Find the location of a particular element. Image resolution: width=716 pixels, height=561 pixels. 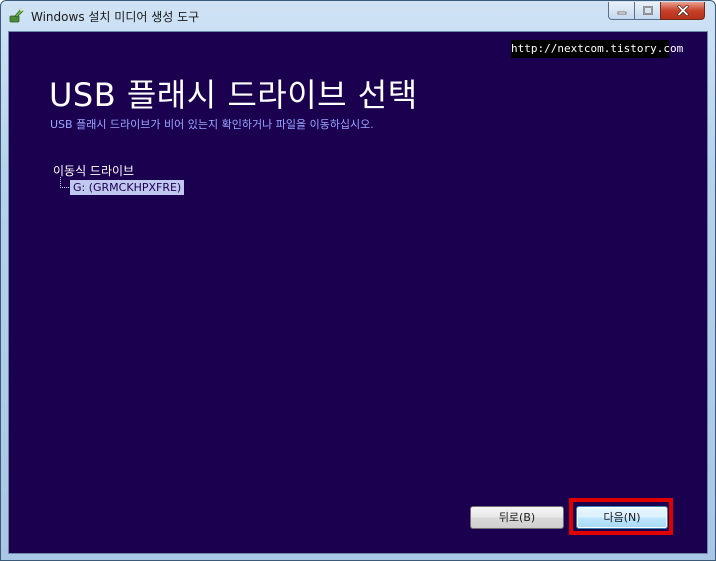

minimize-button is located at coordinates (621, 11).